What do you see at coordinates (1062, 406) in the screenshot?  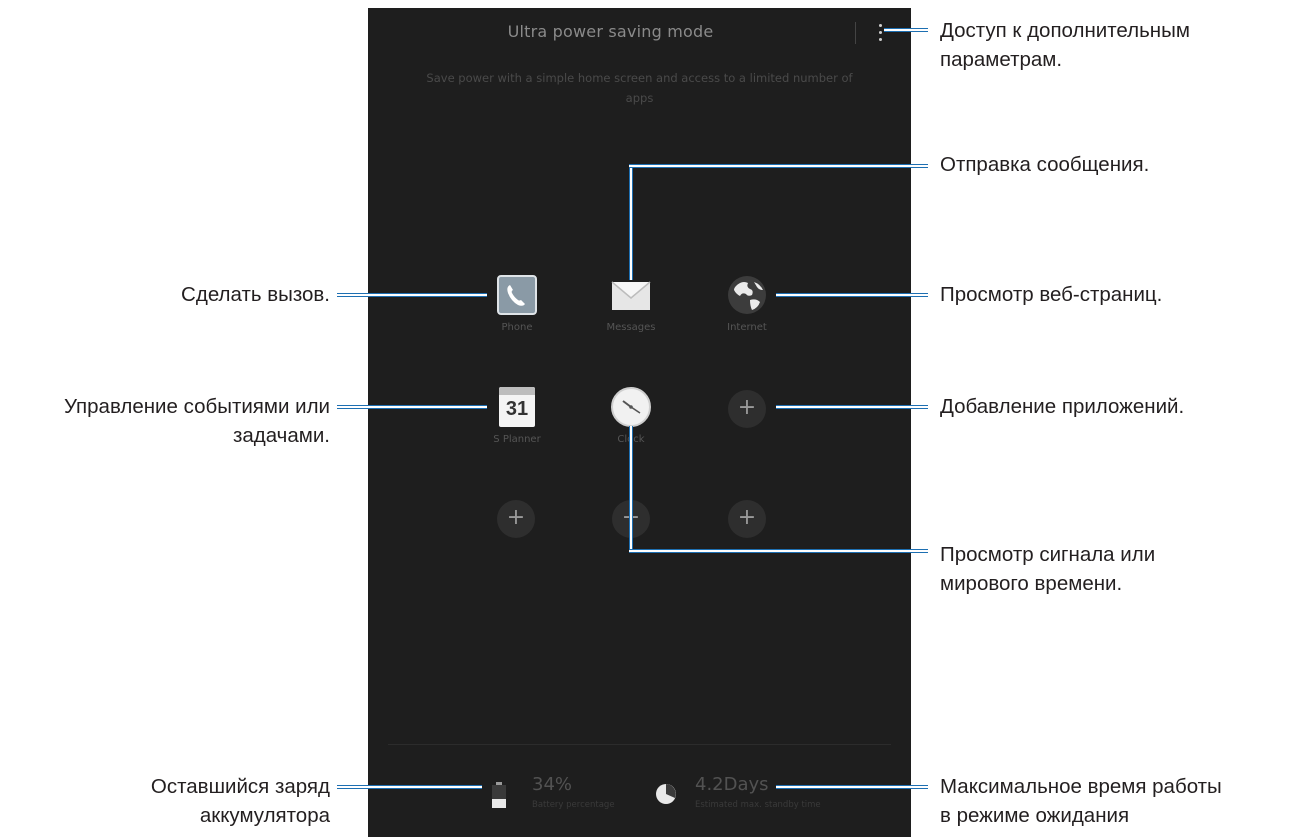 I see `callout-add-apps: Добавление приложений.` at bounding box center [1062, 406].